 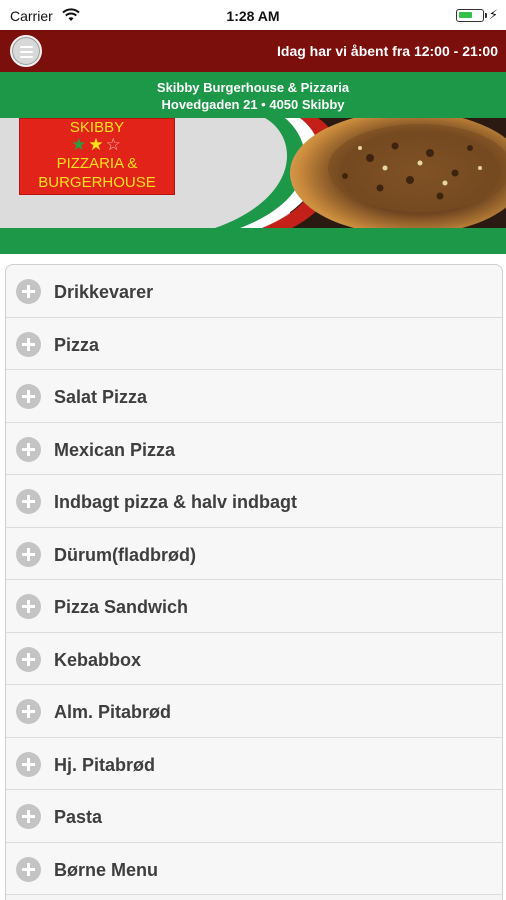 I want to click on star-outline-icon: ☆, so click(x=114, y=144).